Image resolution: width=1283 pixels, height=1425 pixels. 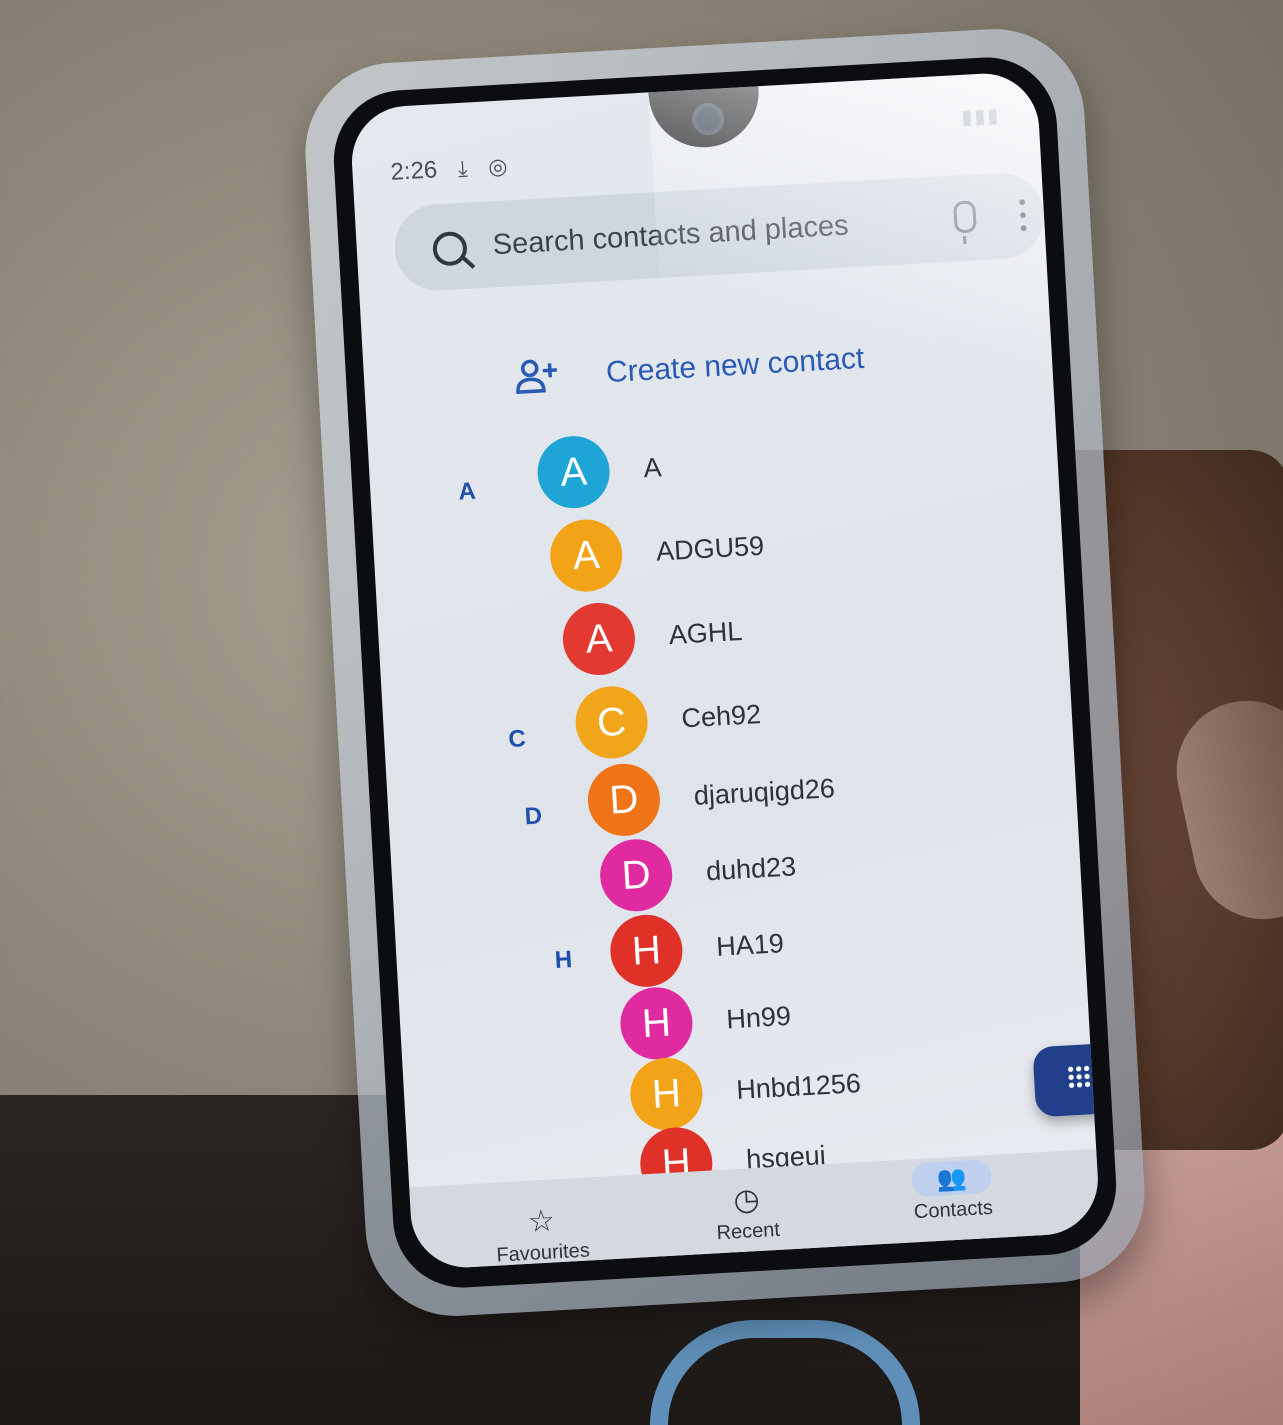 I want to click on contact-name: A, so click(x=652, y=467).